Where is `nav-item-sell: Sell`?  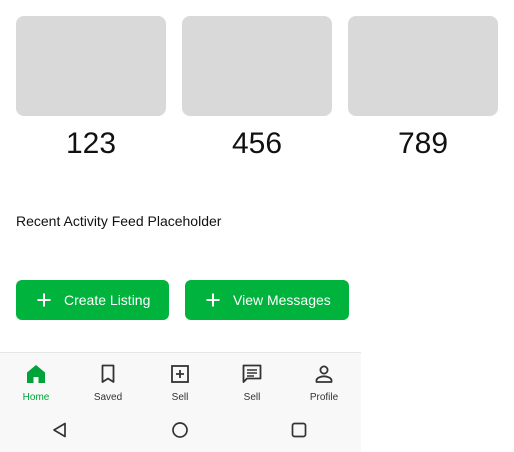 nav-item-sell: Sell is located at coordinates (180, 381).